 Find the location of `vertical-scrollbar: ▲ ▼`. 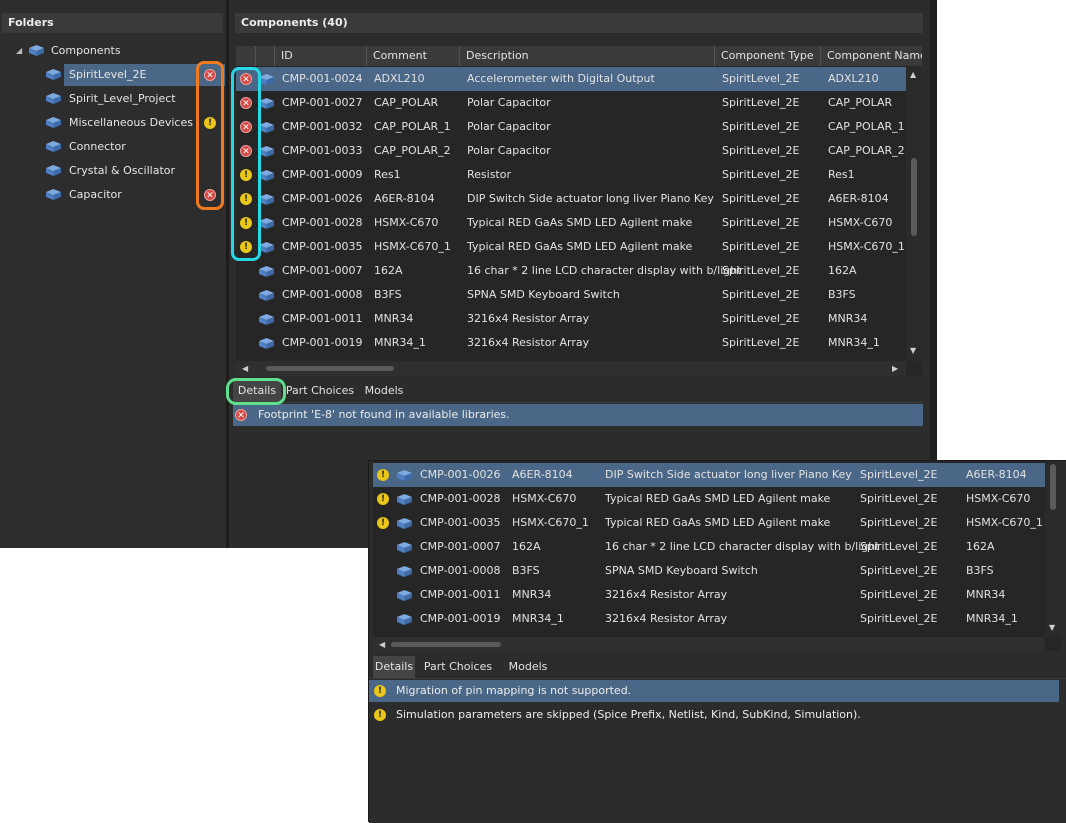

vertical-scrollbar: ▲ ▼ is located at coordinates (914, 213).